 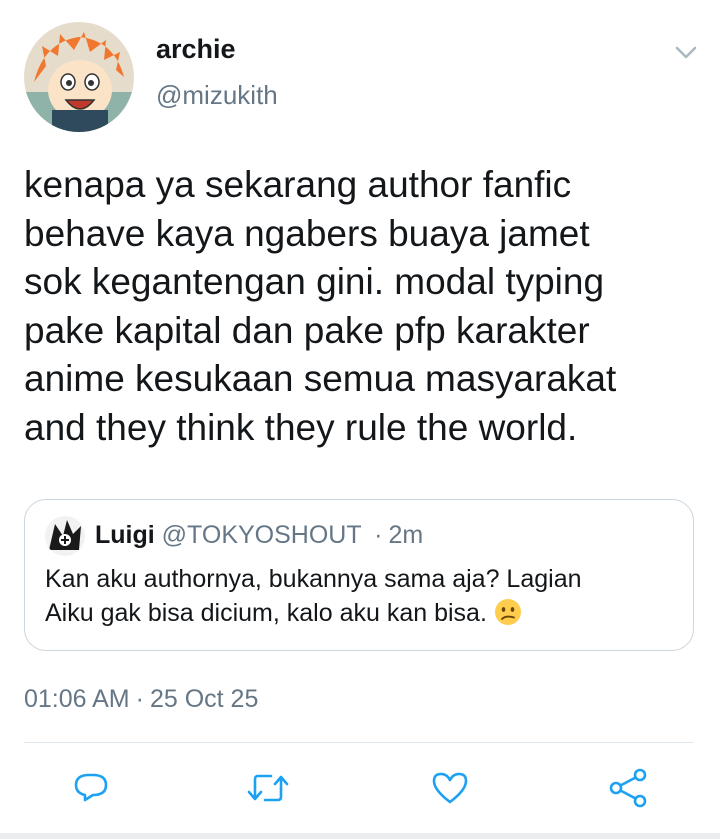 I want to click on tweet-timestamp: 01:06 AM · 25 Oct 25, so click(x=141, y=699).